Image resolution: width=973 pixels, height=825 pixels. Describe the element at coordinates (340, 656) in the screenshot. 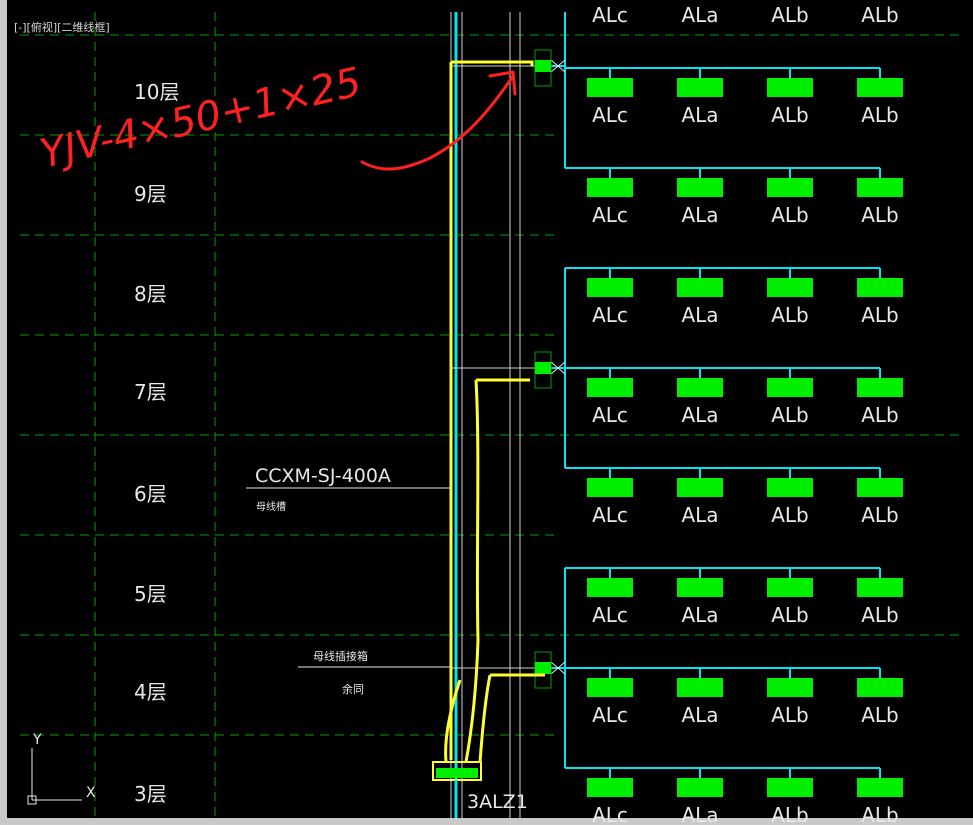

I see `plugin-box-label: 母线插接箱` at that location.